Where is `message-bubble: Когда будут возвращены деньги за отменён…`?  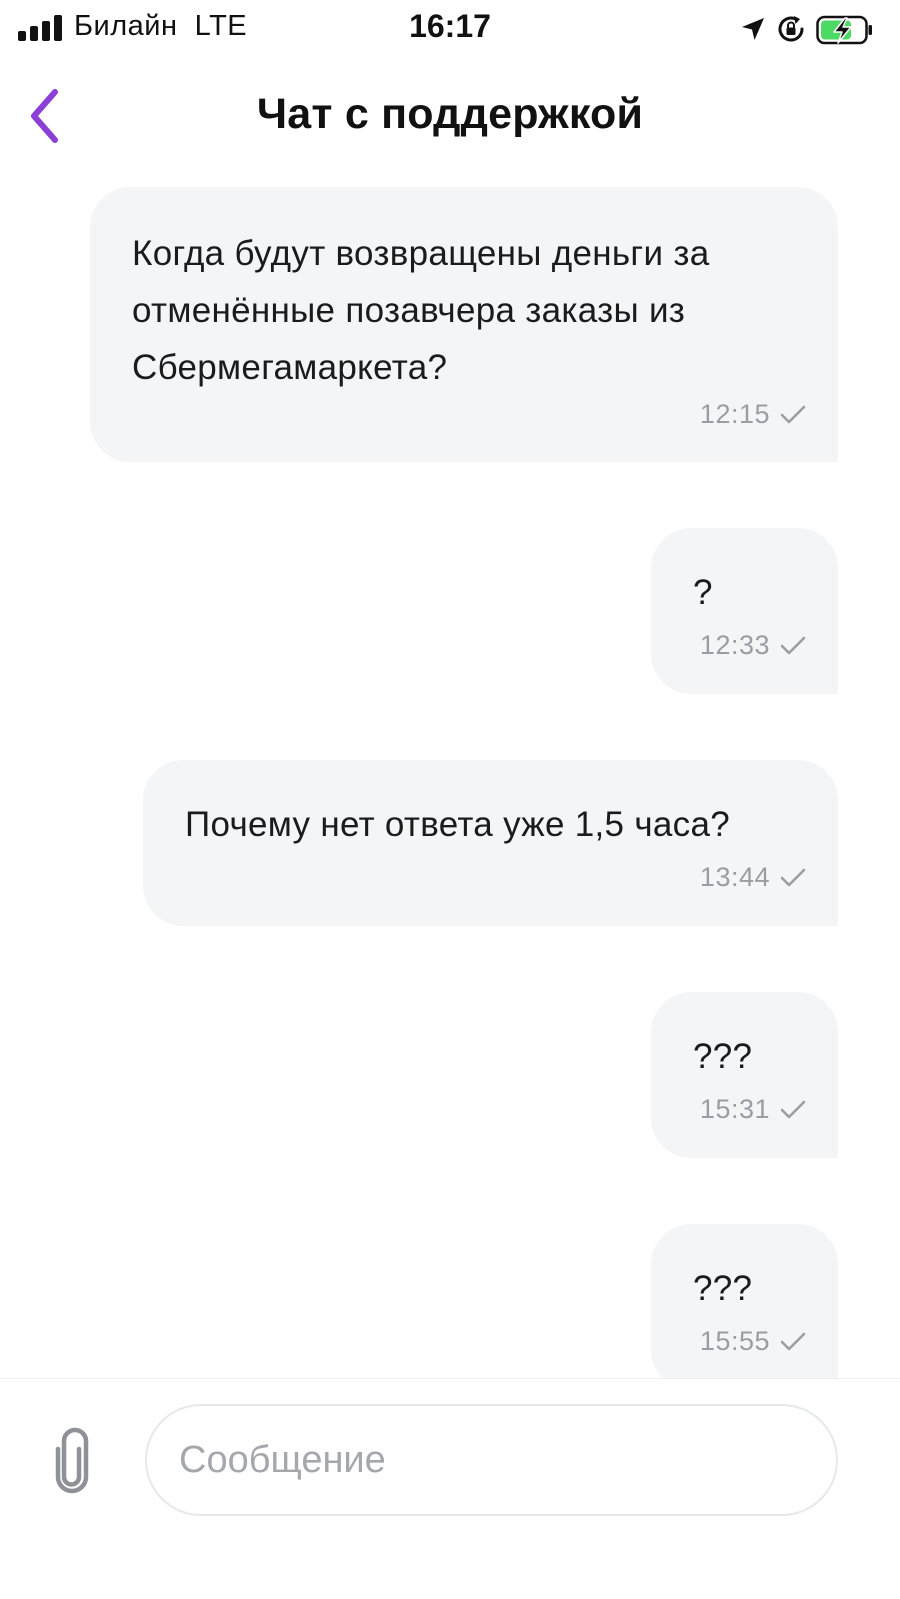 message-bubble: Когда будут возвращены деньги за отменён… is located at coordinates (464, 324).